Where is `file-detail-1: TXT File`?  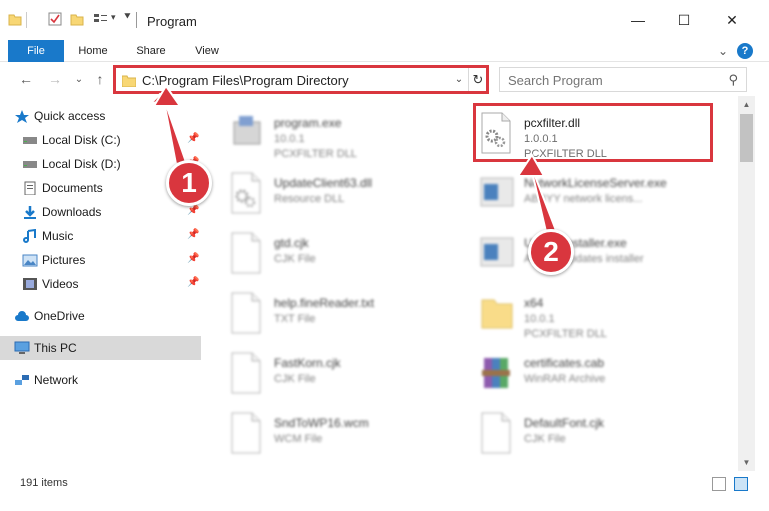
file-detail-1: TXT File is located at coordinates (295, 319).